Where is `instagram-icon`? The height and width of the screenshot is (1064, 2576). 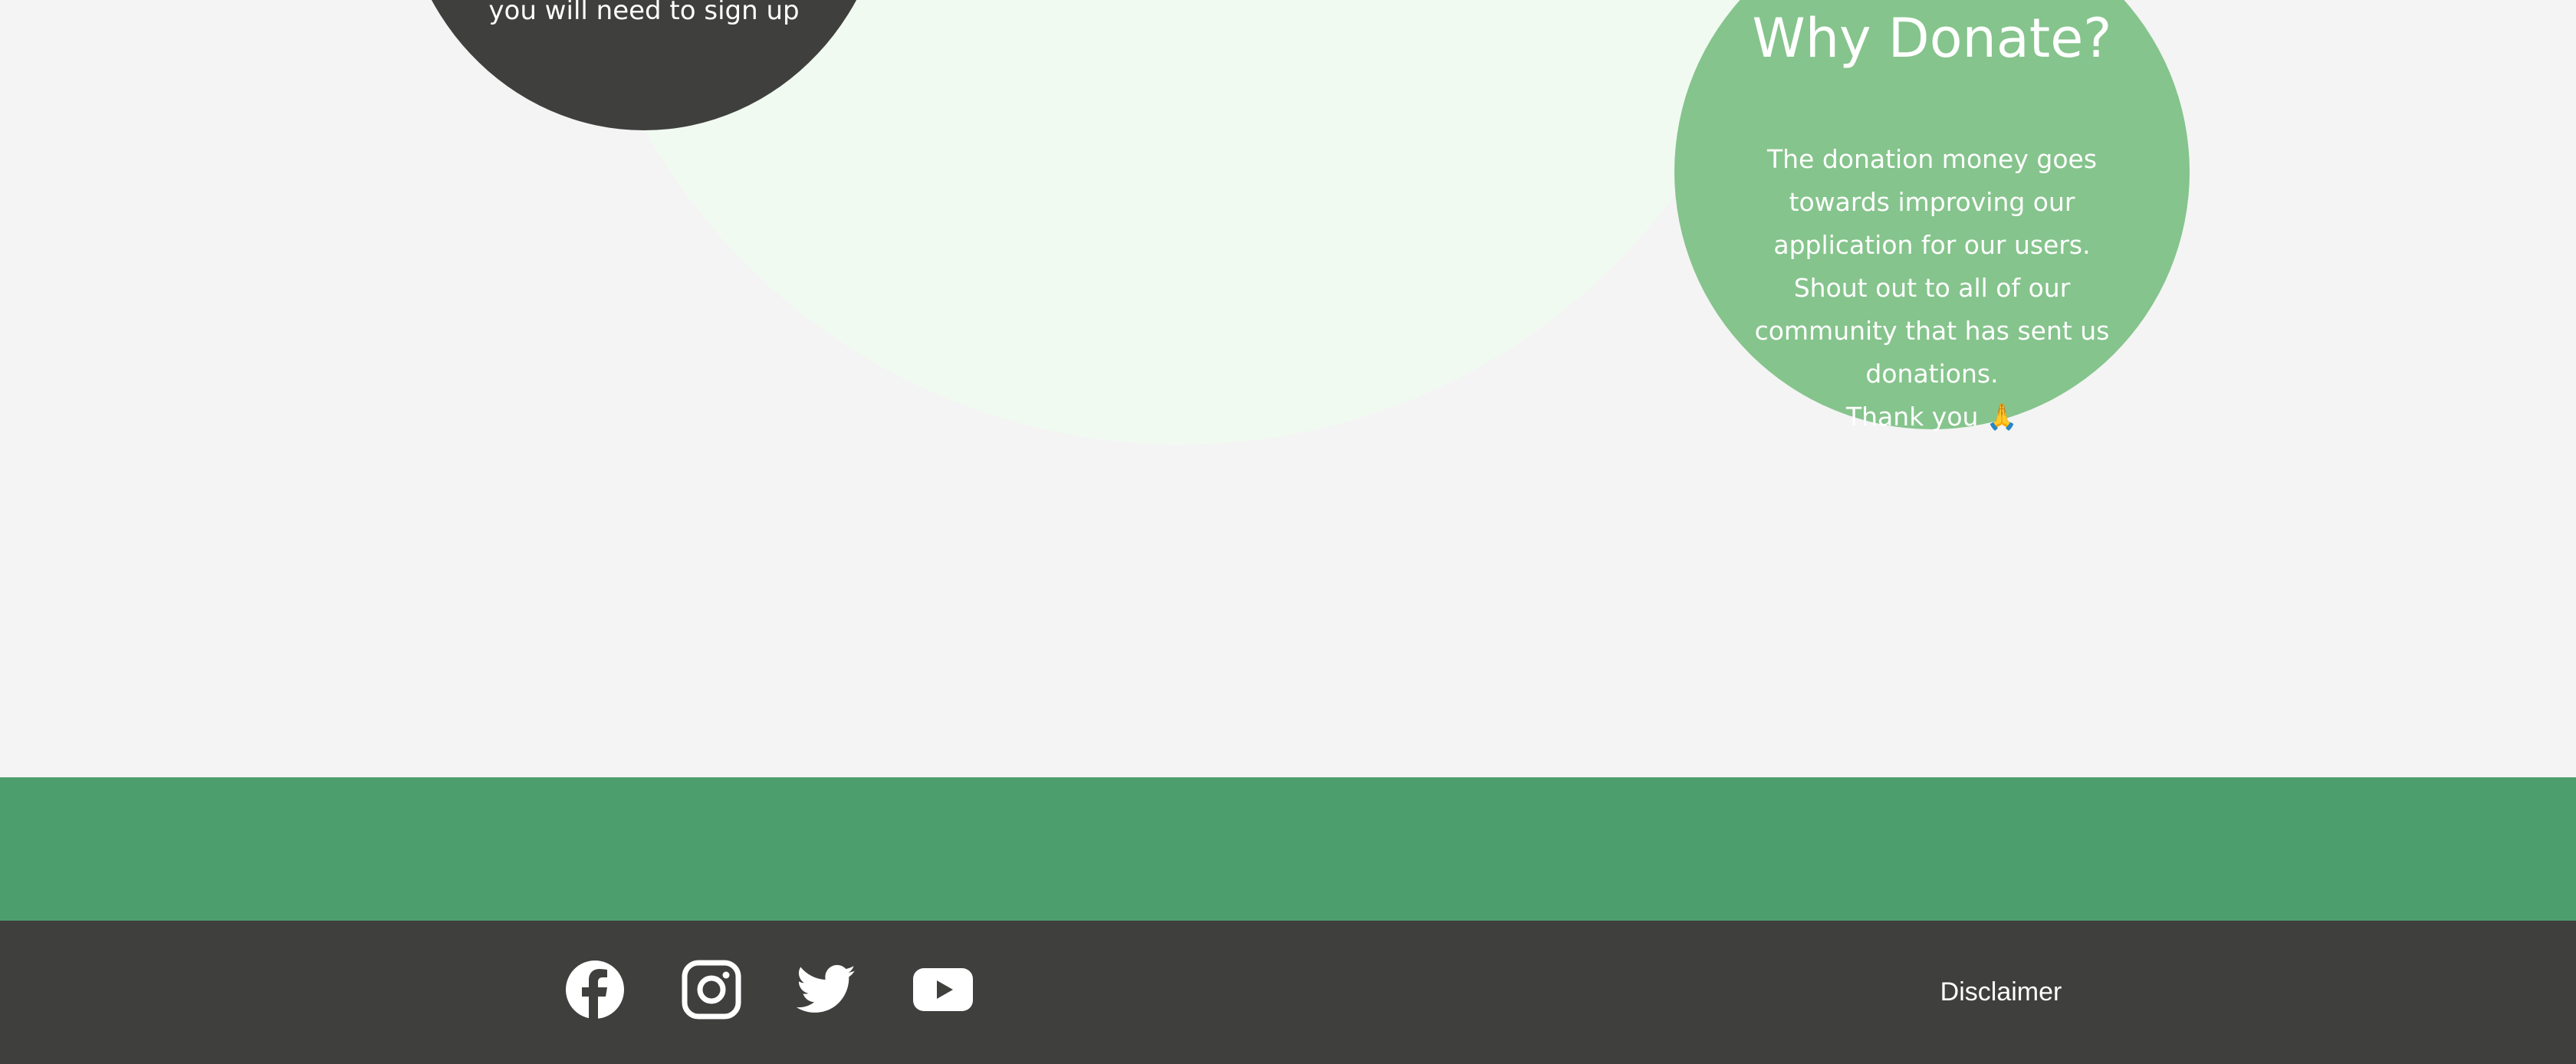 instagram-icon is located at coordinates (712, 990).